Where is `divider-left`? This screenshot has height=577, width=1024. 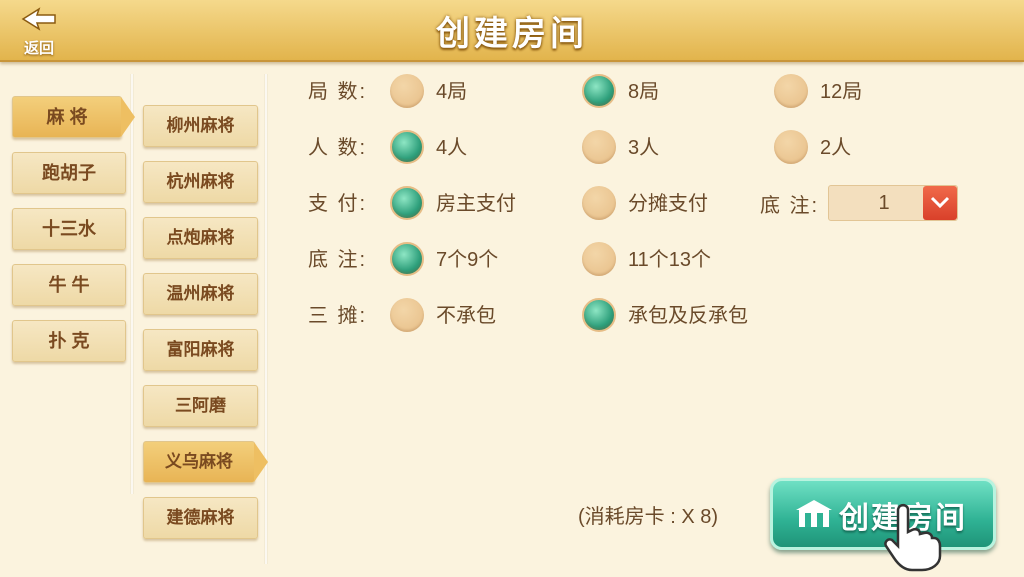
divider-left is located at coordinates (132, 284).